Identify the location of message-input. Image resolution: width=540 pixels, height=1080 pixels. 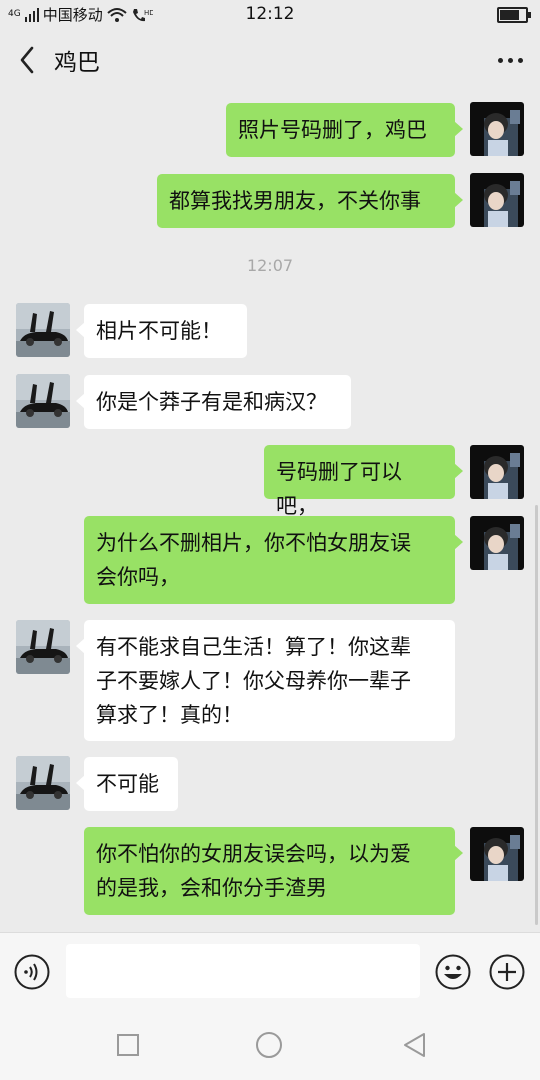
(243, 971).